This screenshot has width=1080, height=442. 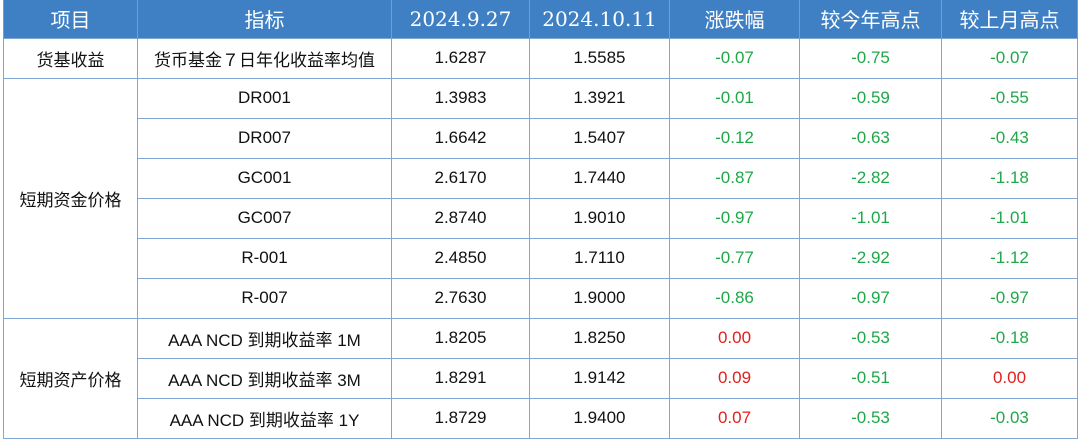 What do you see at coordinates (1009, 19) in the screenshot?
I see `header-vs-month-high: 较上月高点` at bounding box center [1009, 19].